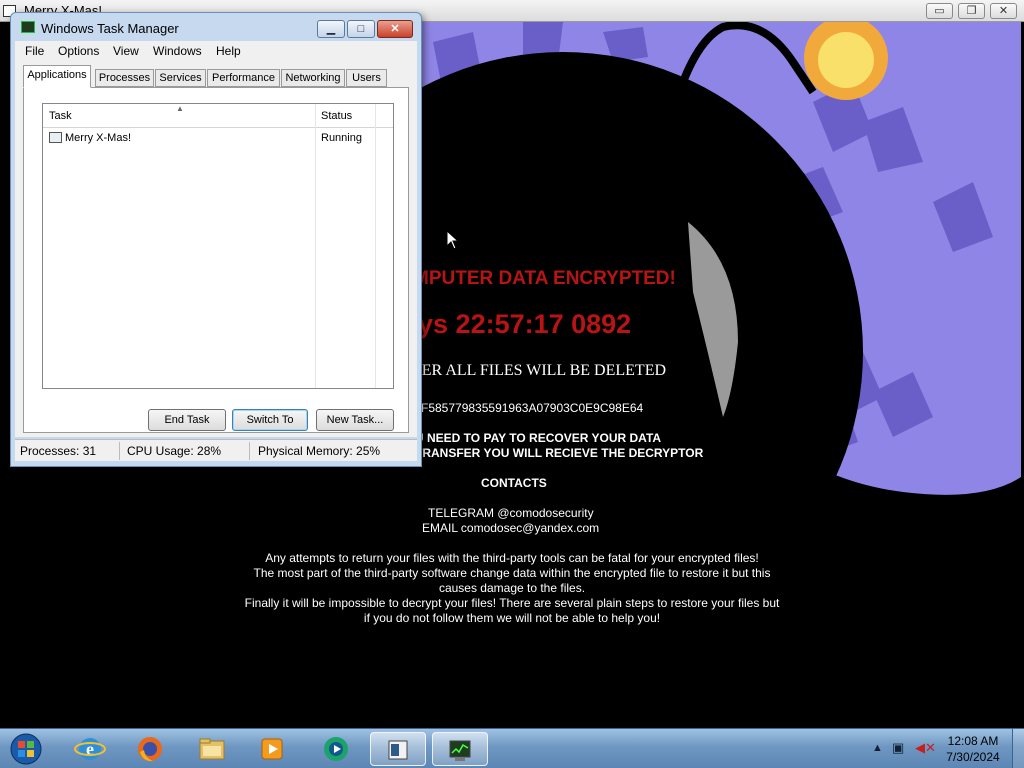  What do you see at coordinates (453, 240) in the screenshot?
I see `mouse-cursor-icon` at bounding box center [453, 240].